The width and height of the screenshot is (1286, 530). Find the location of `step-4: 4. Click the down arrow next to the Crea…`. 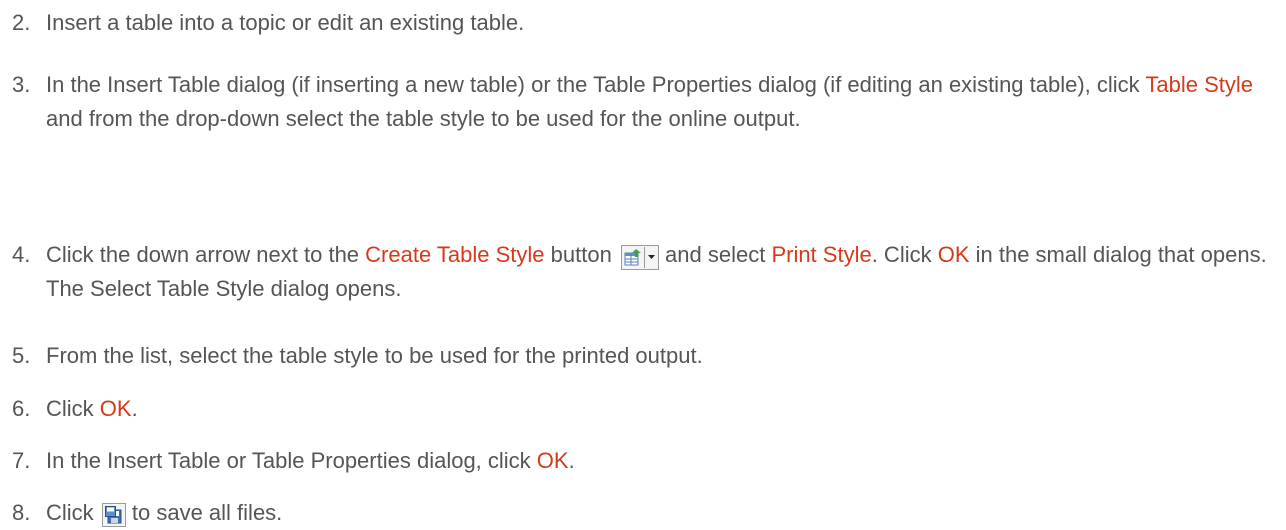

step-4: 4. Click the down arrow next to the Crea… is located at coordinates (638, 272).